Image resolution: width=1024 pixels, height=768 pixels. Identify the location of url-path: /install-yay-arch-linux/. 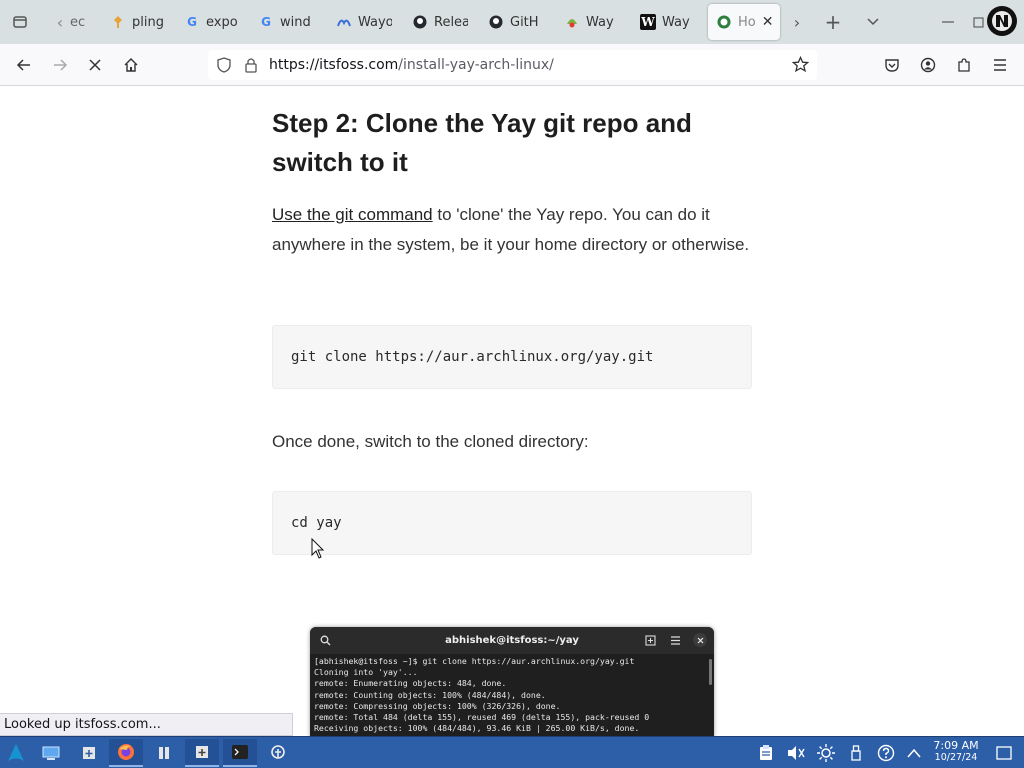
(476, 65).